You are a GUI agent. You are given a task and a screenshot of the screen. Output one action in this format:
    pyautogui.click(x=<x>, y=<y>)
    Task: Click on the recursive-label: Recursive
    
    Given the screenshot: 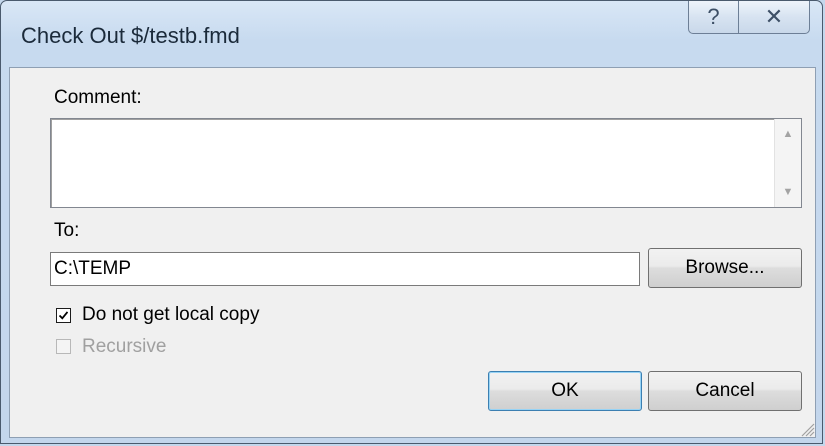 What is the action you would take?
    pyautogui.click(x=124, y=347)
    